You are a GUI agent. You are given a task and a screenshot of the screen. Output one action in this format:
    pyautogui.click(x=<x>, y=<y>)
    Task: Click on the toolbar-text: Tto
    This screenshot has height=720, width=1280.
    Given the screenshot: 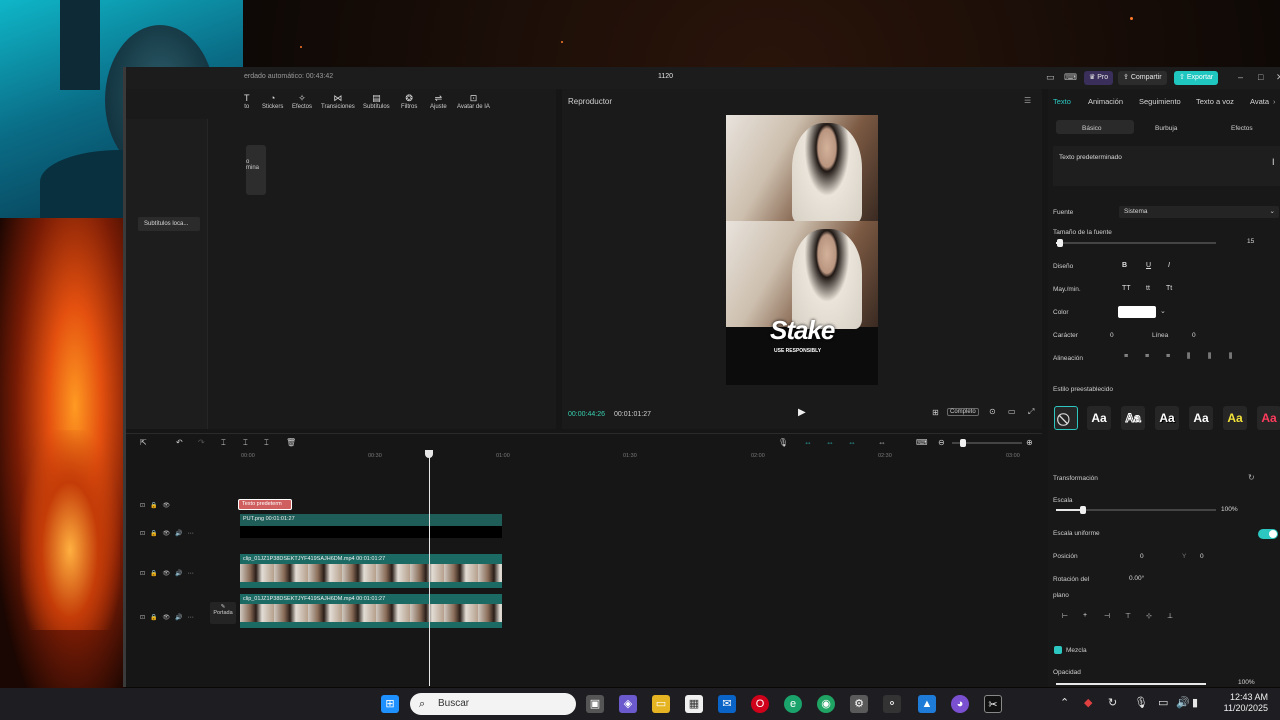 What is the action you would take?
    pyautogui.click(x=247, y=101)
    